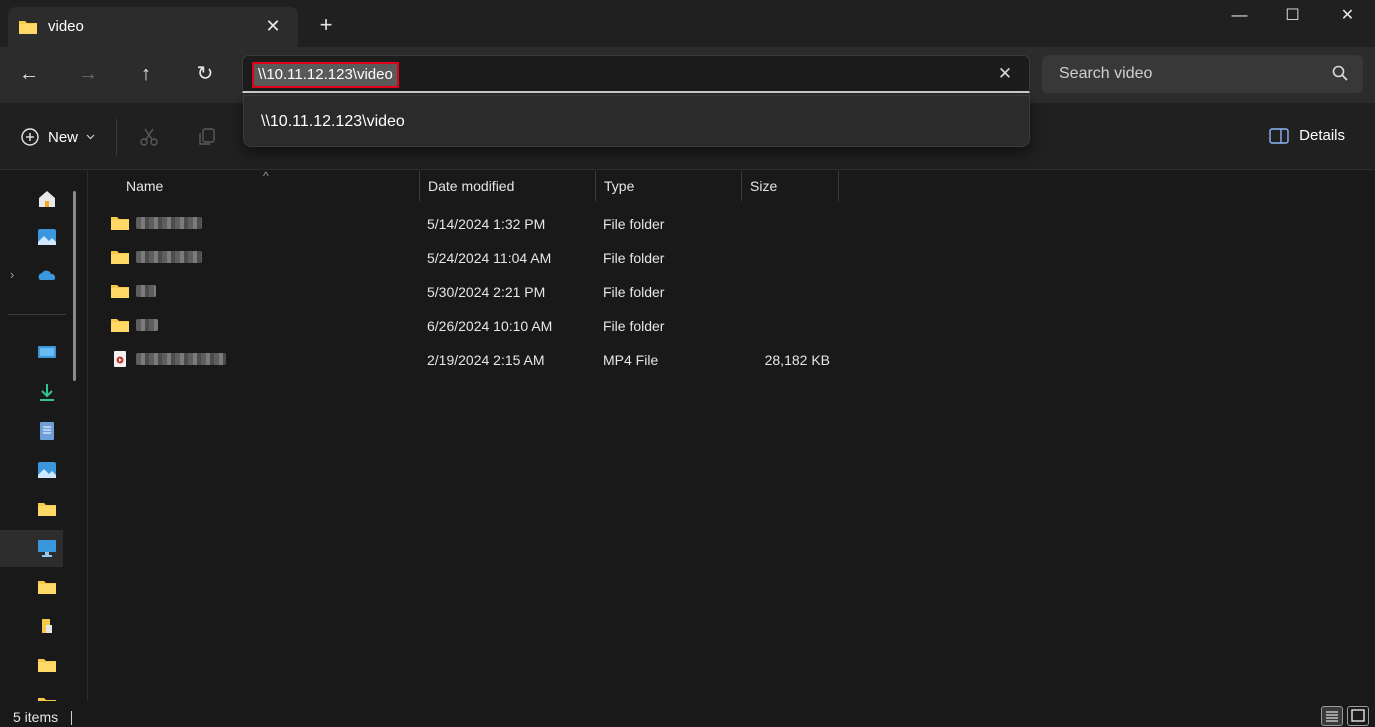 The height and width of the screenshot is (727, 1375). I want to click on close-window-button: ✕, so click(1347, 16).